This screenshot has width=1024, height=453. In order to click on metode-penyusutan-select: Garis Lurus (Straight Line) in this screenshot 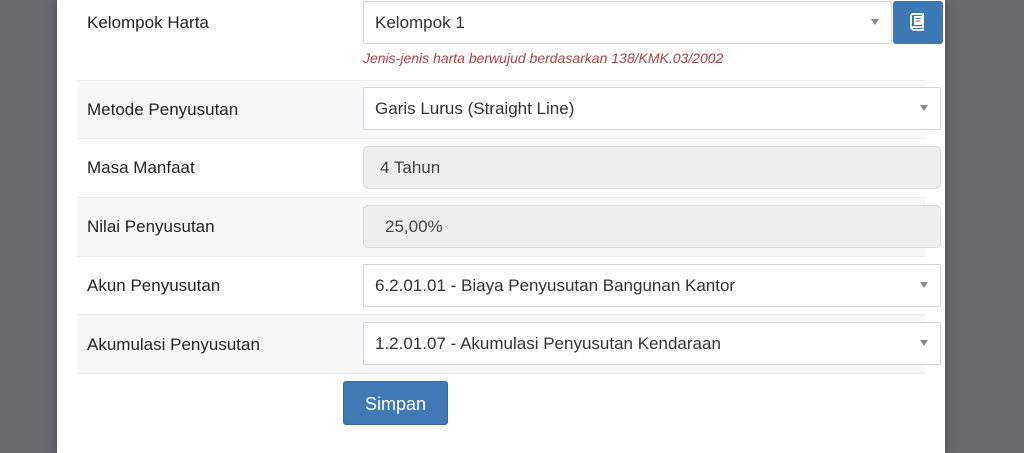, I will do `click(652, 108)`.